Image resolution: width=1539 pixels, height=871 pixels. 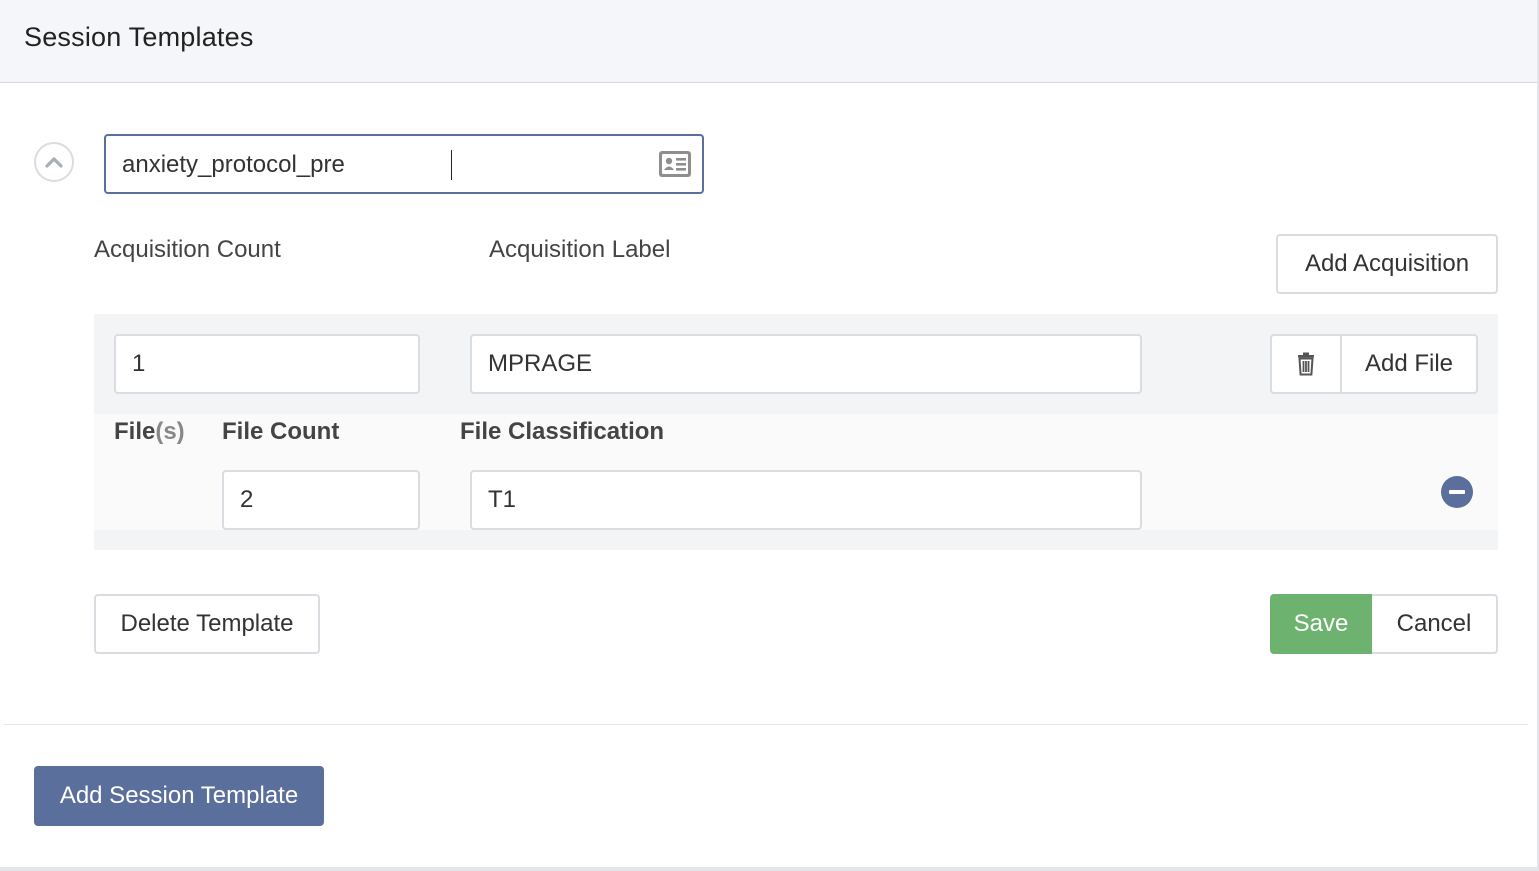 I want to click on section-divider, so click(x=766, y=724).